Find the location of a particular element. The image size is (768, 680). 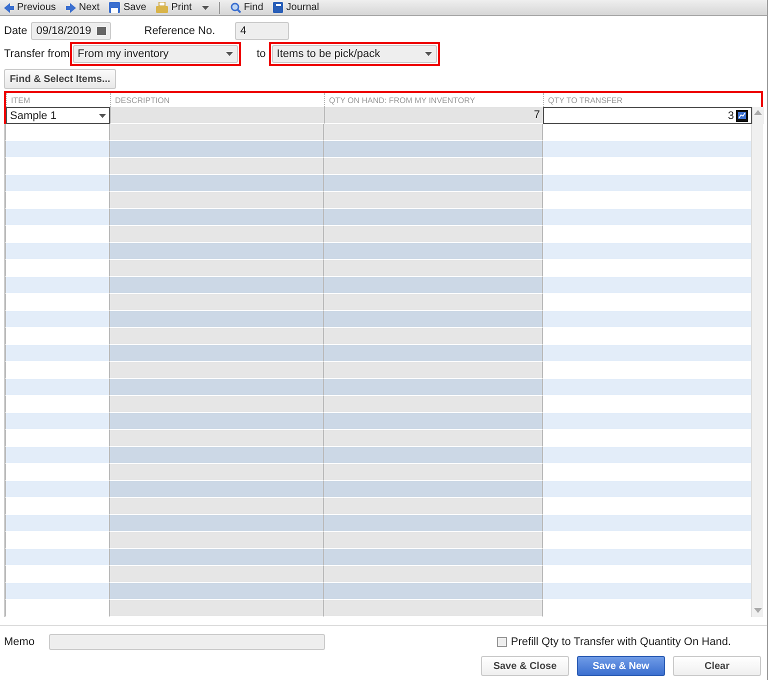

action-button: Save & Close is located at coordinates (525, 666).